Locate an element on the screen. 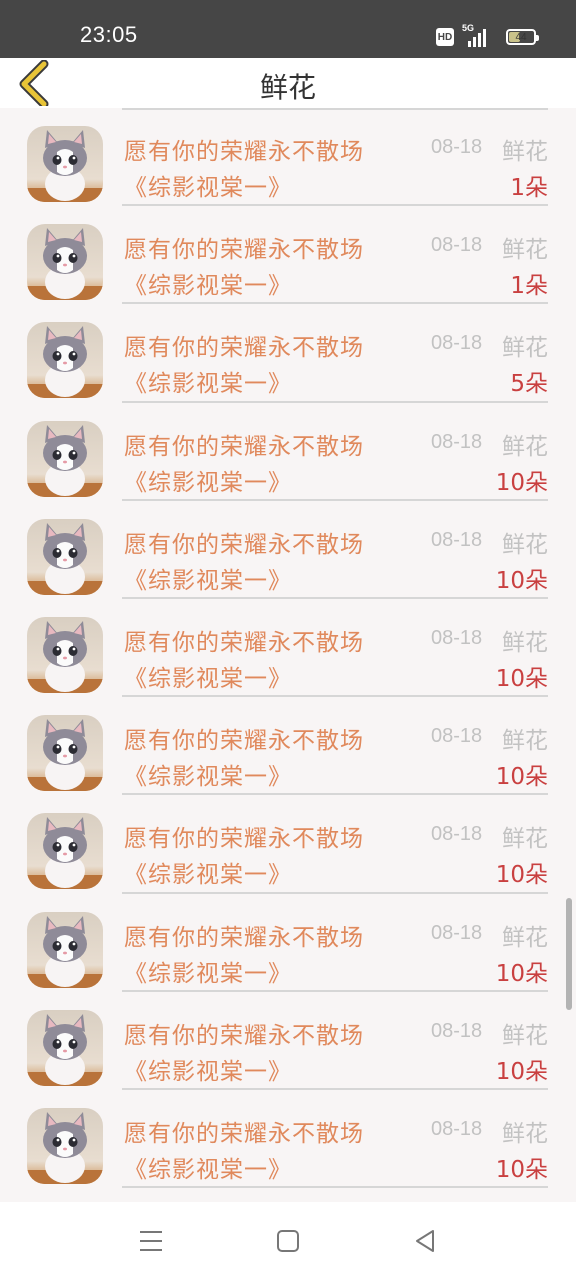  status-time: 23:05 is located at coordinates (109, 34).